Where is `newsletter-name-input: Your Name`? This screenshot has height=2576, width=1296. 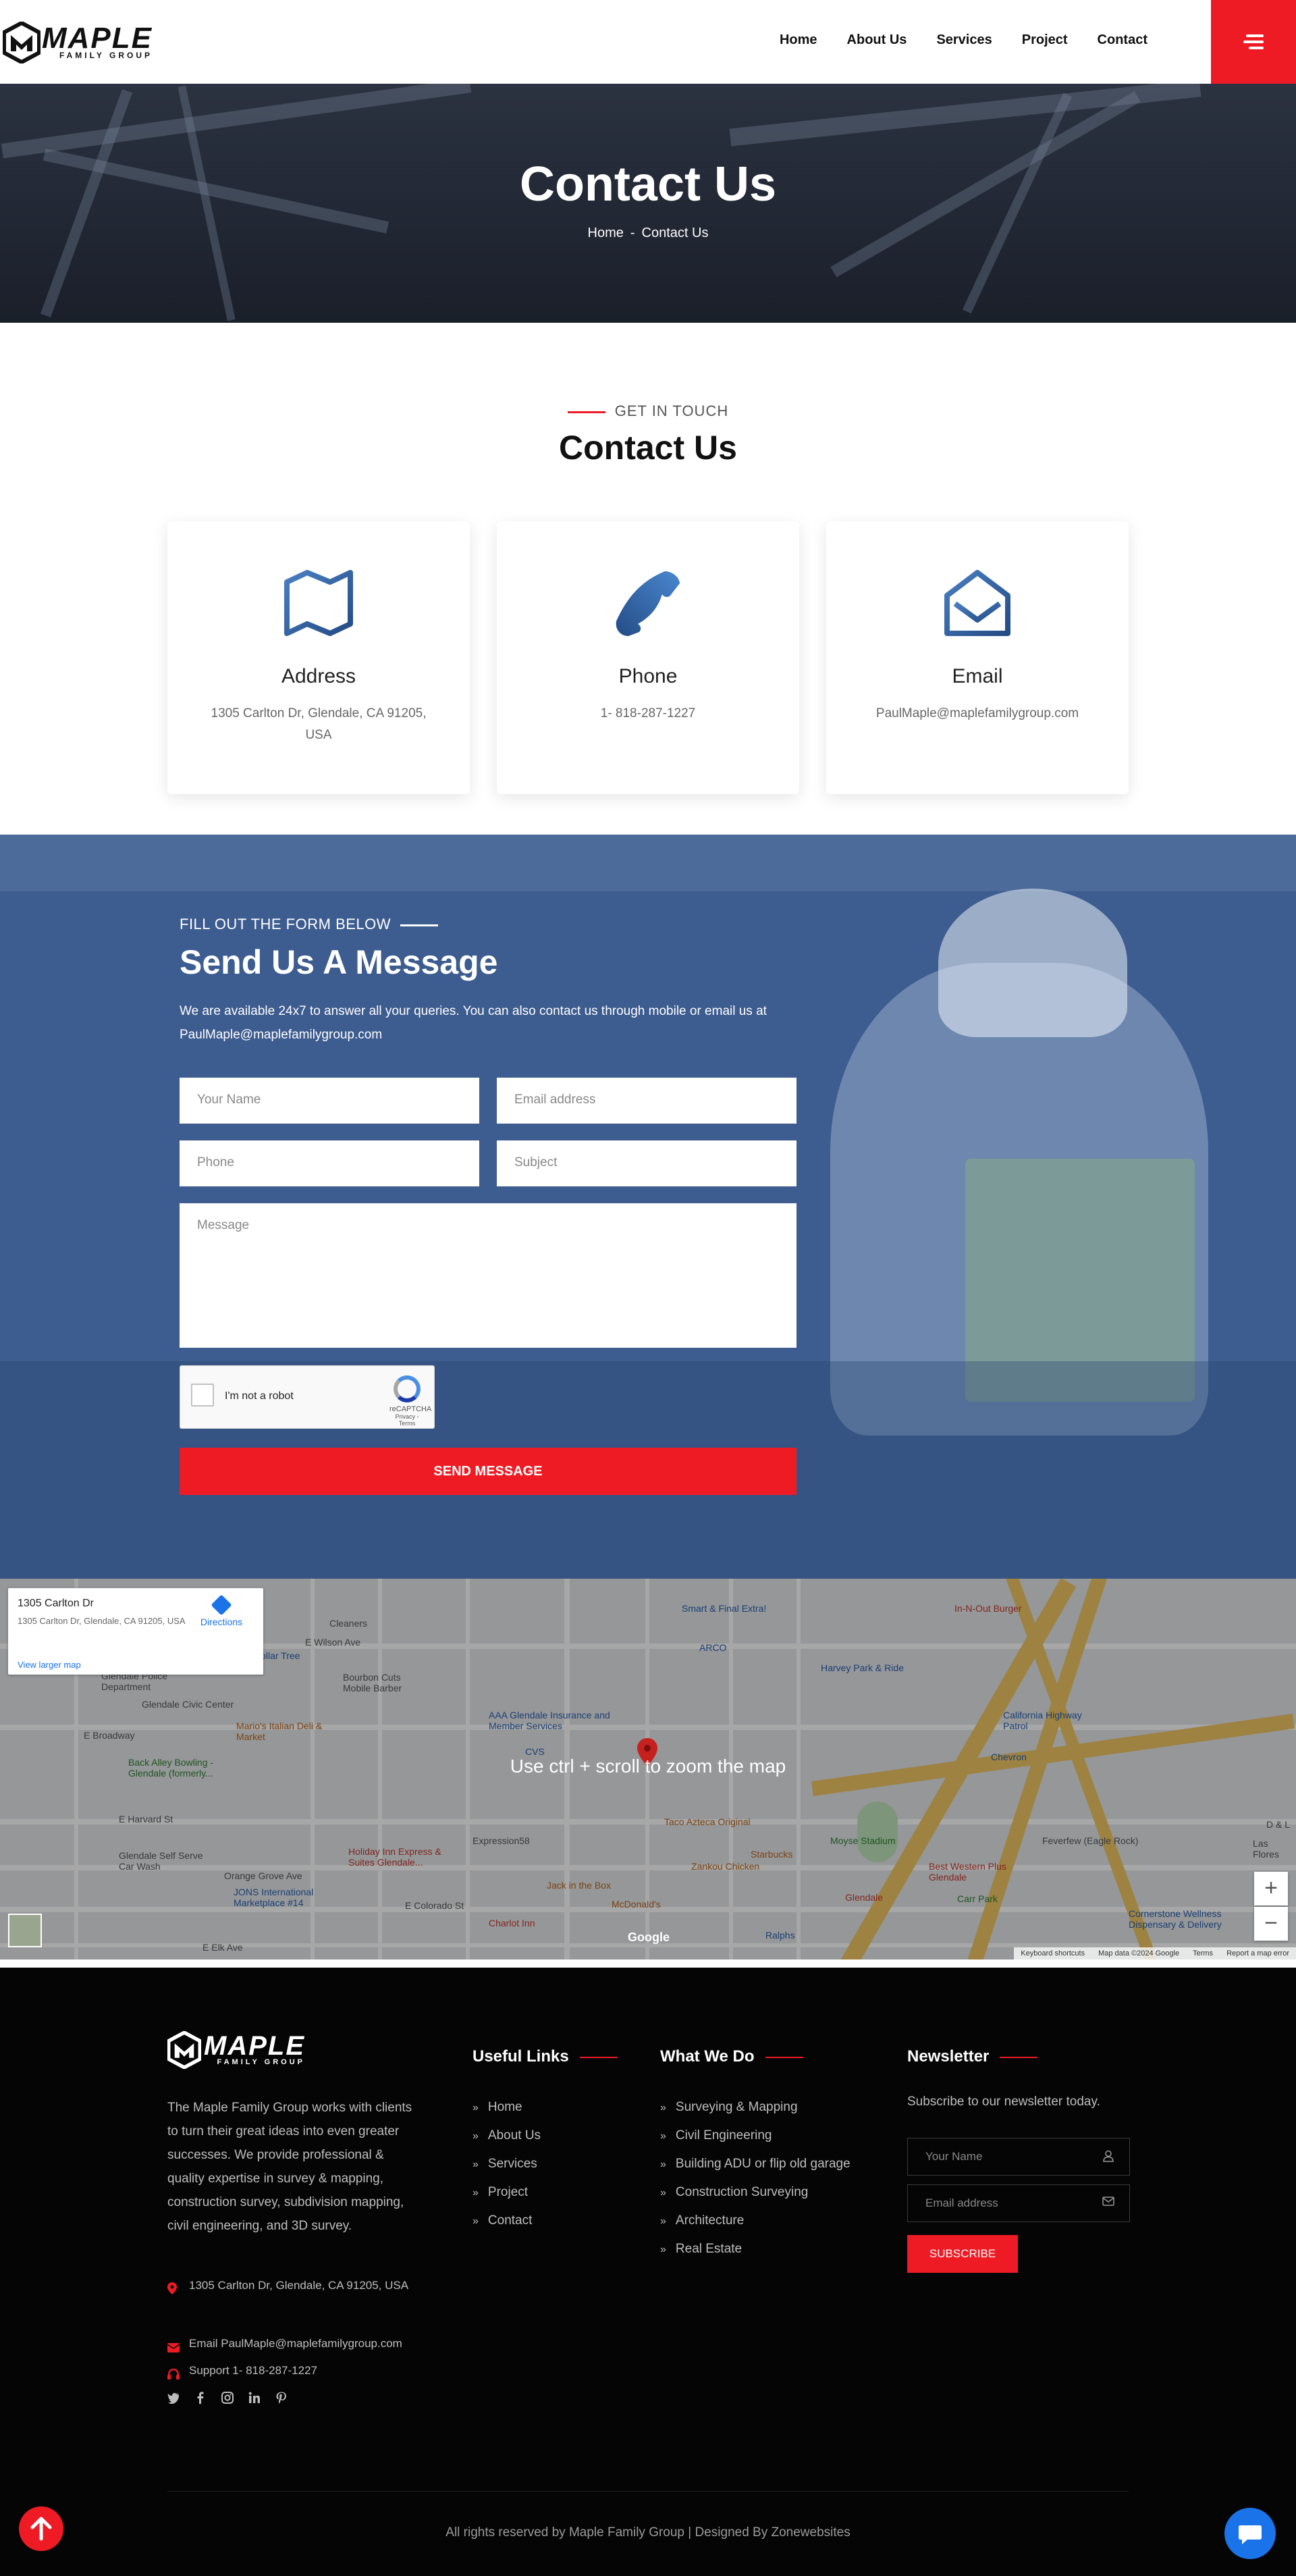 newsletter-name-input: Your Name is located at coordinates (1019, 2157).